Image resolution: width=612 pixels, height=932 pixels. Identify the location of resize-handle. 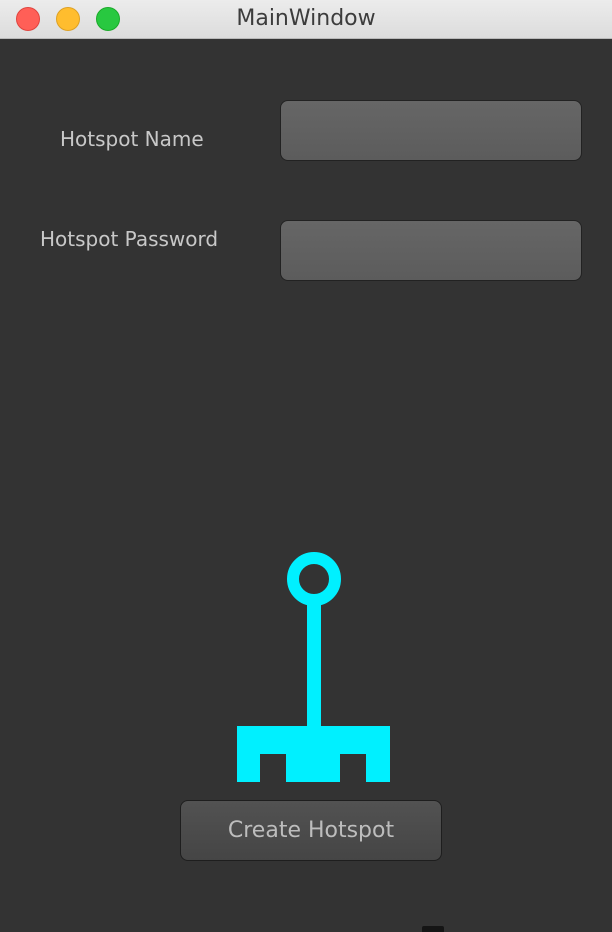
(433, 929).